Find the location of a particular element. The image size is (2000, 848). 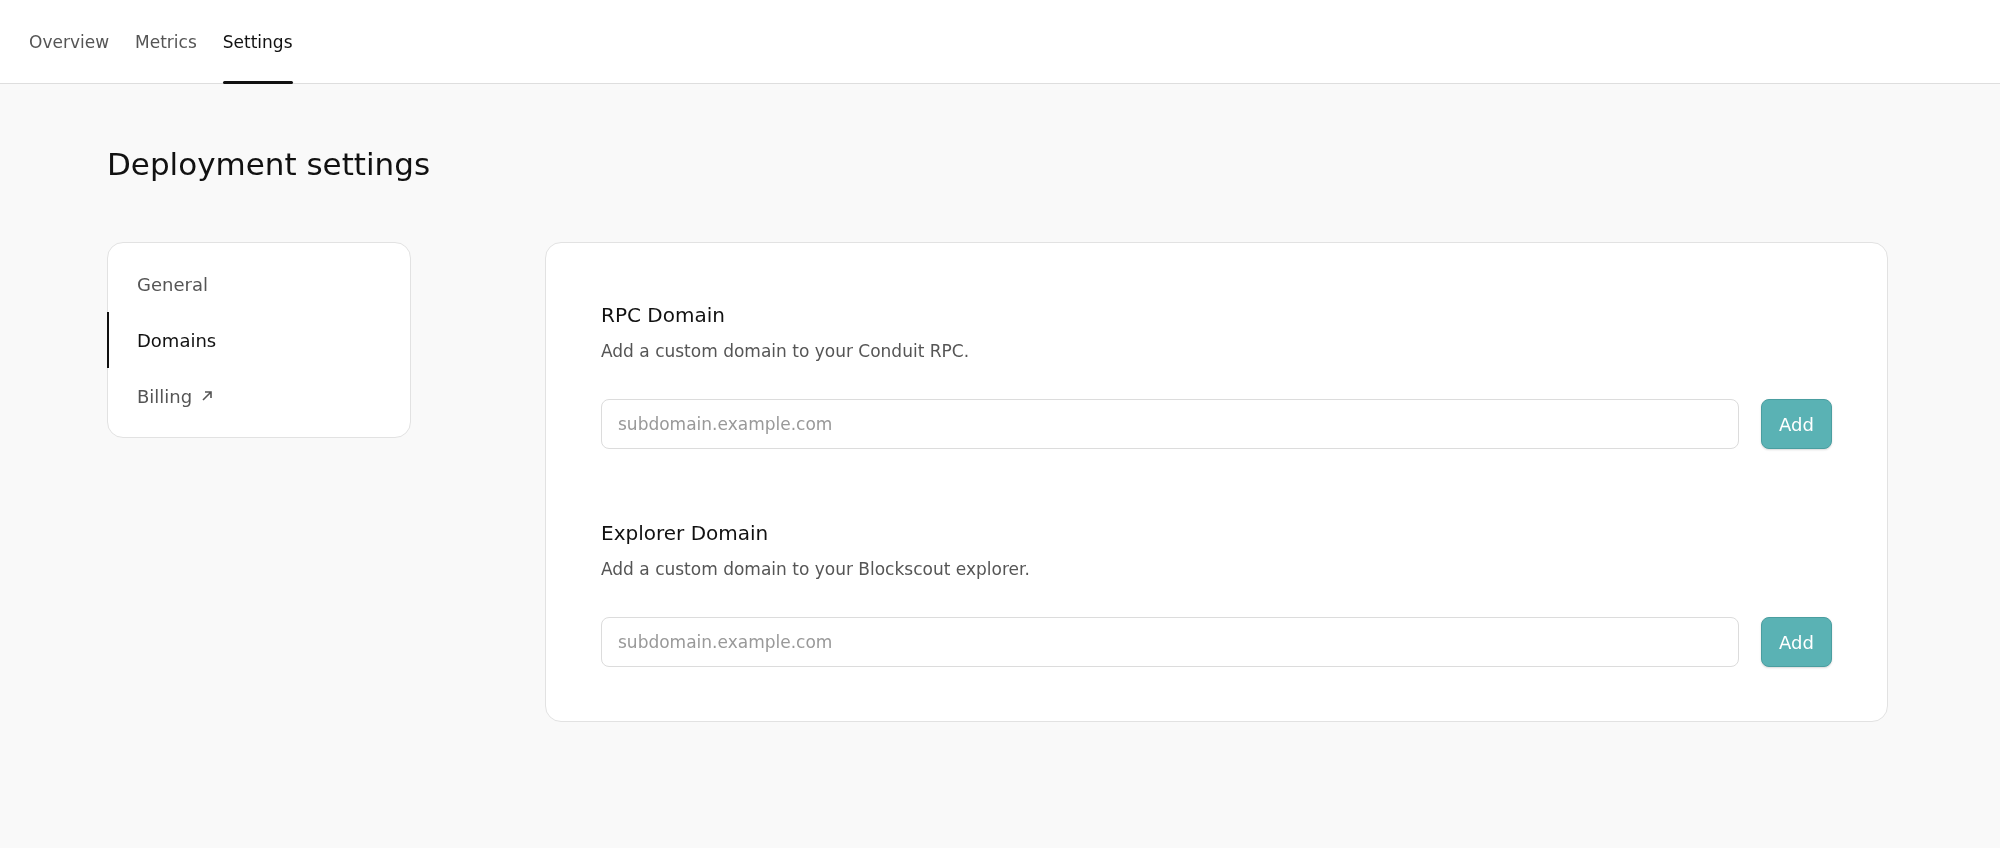

section-description: Add a custom domain to your Conduit RPC. is located at coordinates (786, 351).